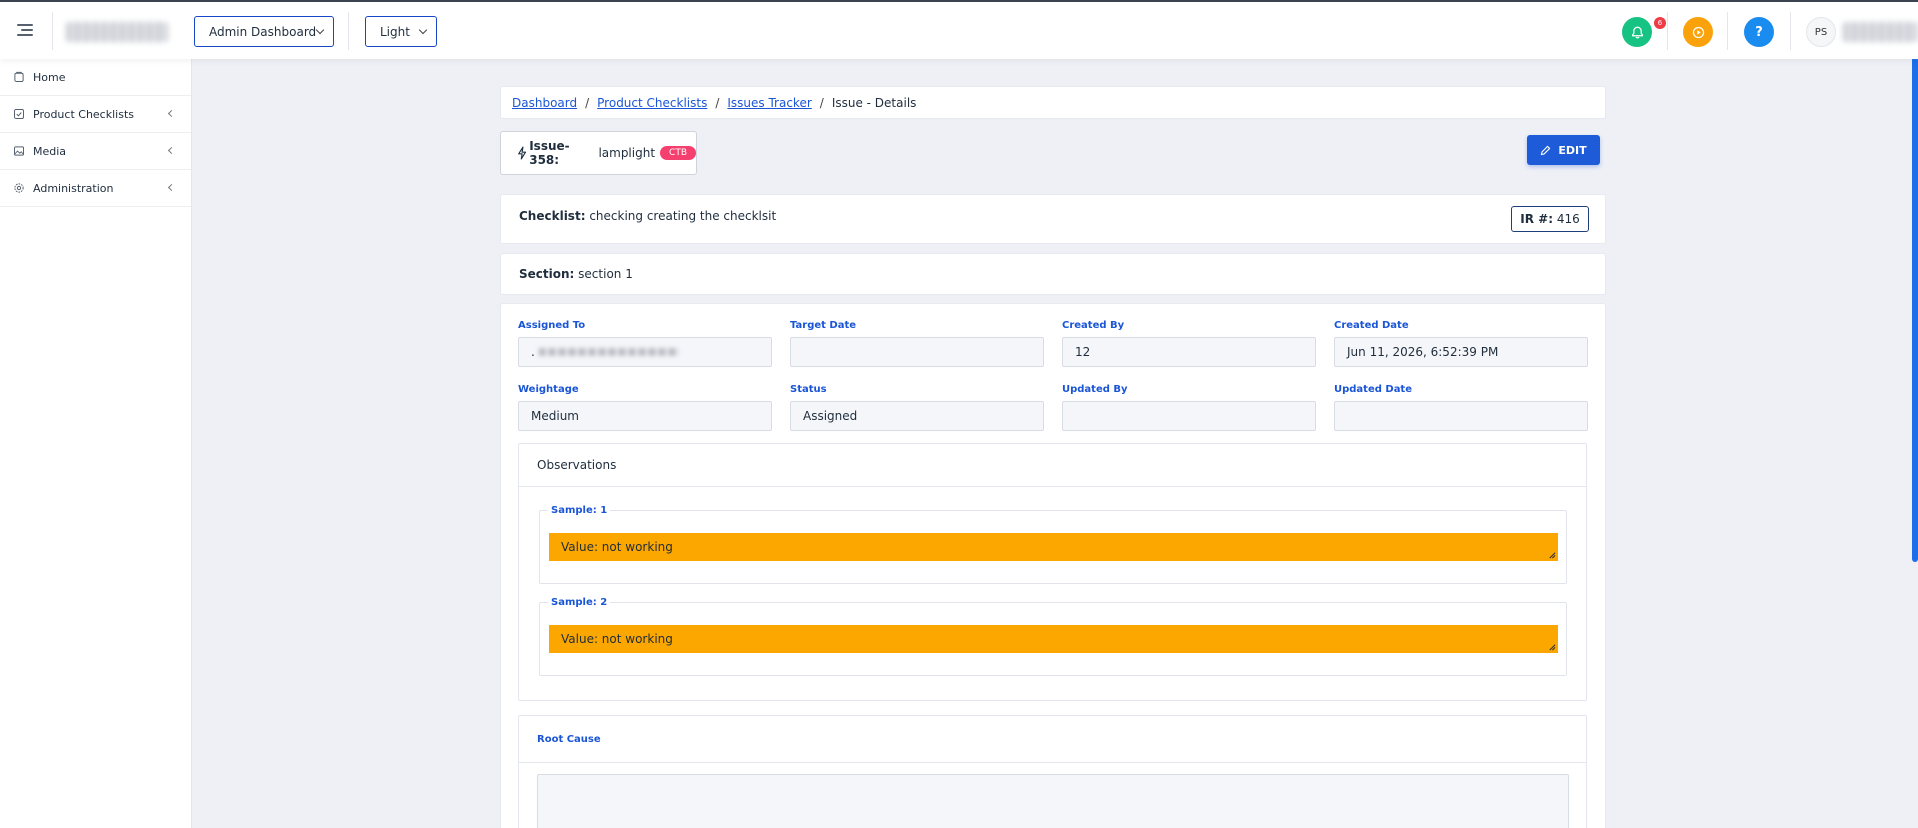  I want to click on root-cause-panel: Root Cause, so click(1052, 771).